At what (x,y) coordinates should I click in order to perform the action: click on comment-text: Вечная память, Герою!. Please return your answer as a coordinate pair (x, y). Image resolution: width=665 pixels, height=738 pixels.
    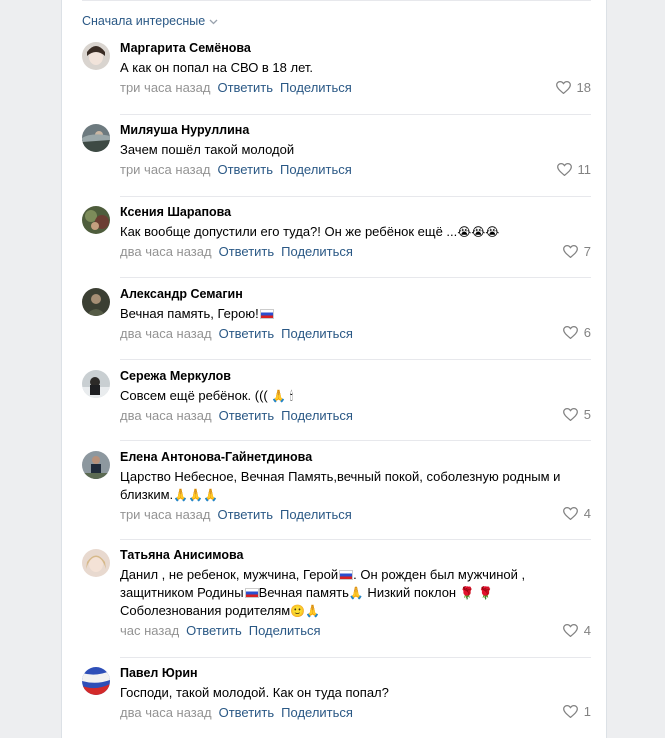
    Looking at the image, I should click on (189, 313).